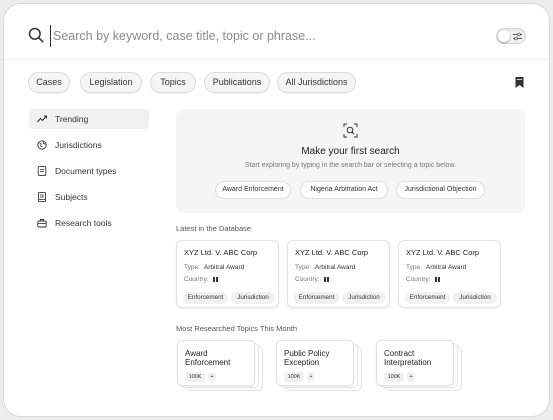 This screenshot has height=420, width=553. What do you see at coordinates (517, 36) in the screenshot?
I see `sliders-icon` at bounding box center [517, 36].